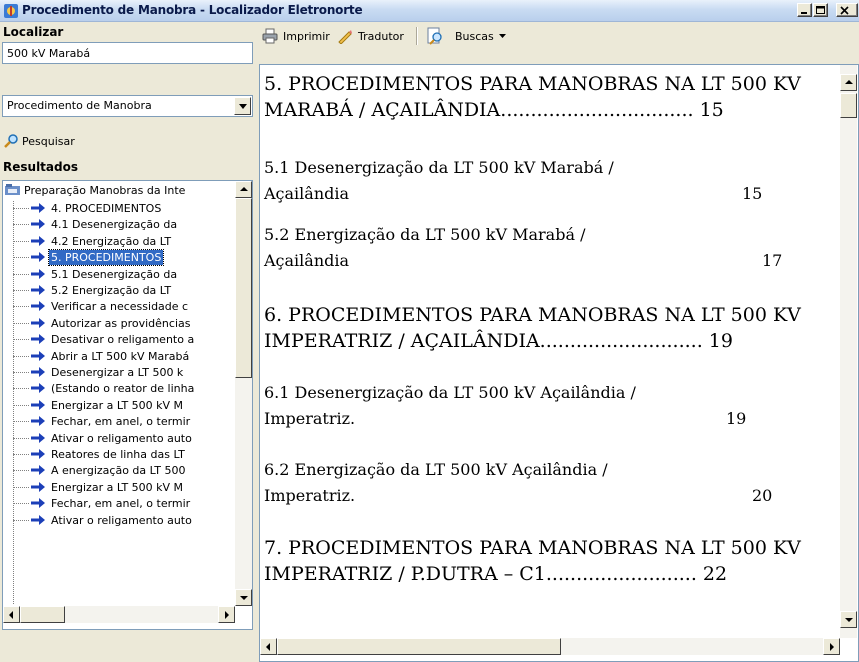 This screenshot has height=662, width=859. What do you see at coordinates (119, 208) in the screenshot?
I see `tree-item: 4. PROCEDIMENTOS` at bounding box center [119, 208].